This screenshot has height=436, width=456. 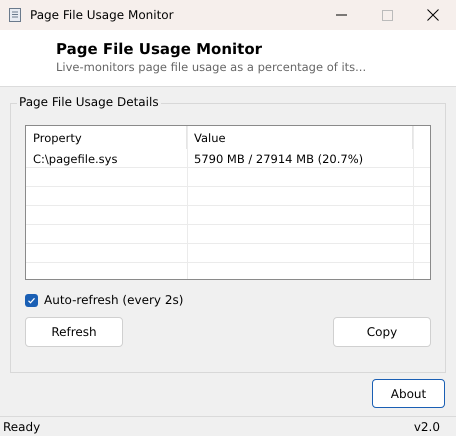 I want to click on column-header: Value, so click(x=300, y=137).